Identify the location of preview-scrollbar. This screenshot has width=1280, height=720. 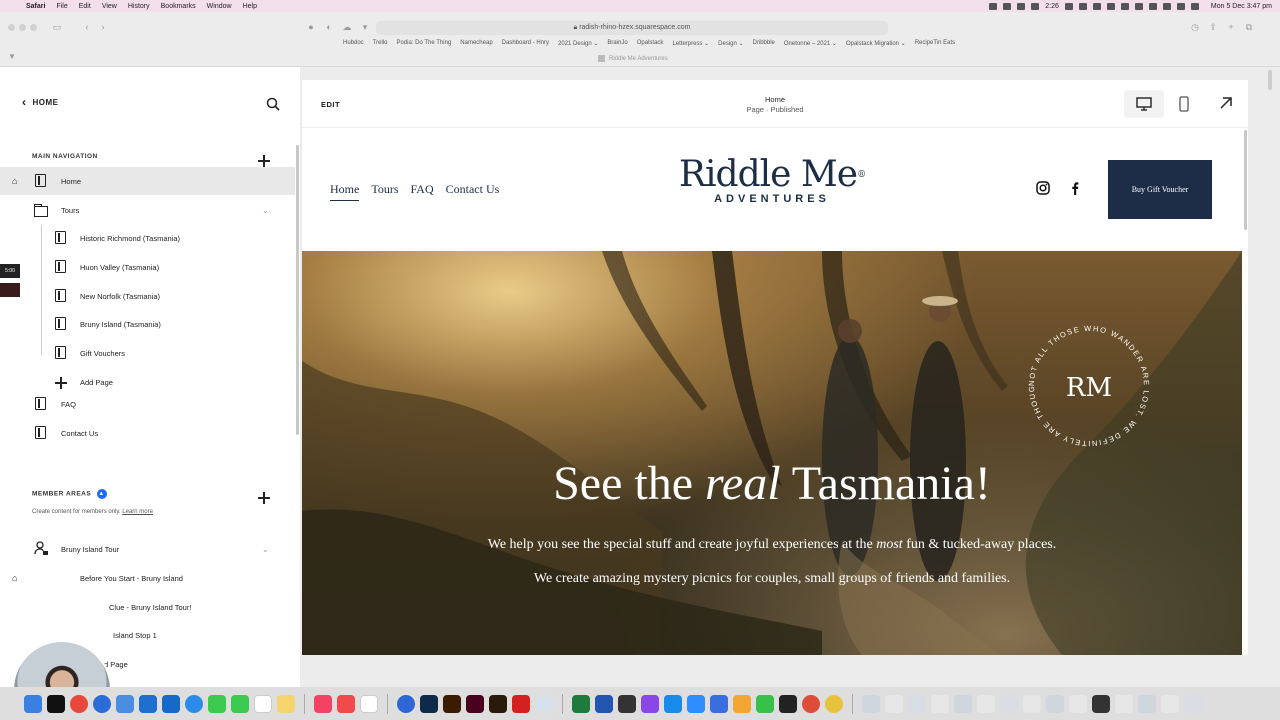
(1245, 180).